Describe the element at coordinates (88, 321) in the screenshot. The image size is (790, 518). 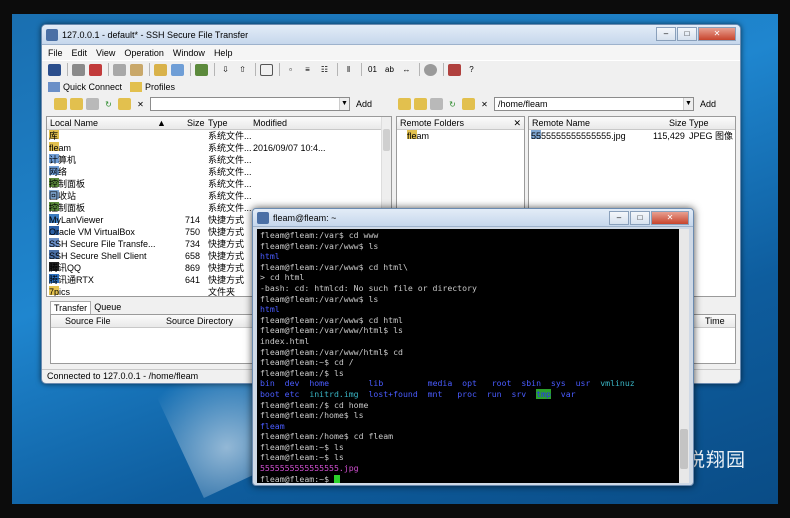
I see `col-source-file: Source File` at that location.